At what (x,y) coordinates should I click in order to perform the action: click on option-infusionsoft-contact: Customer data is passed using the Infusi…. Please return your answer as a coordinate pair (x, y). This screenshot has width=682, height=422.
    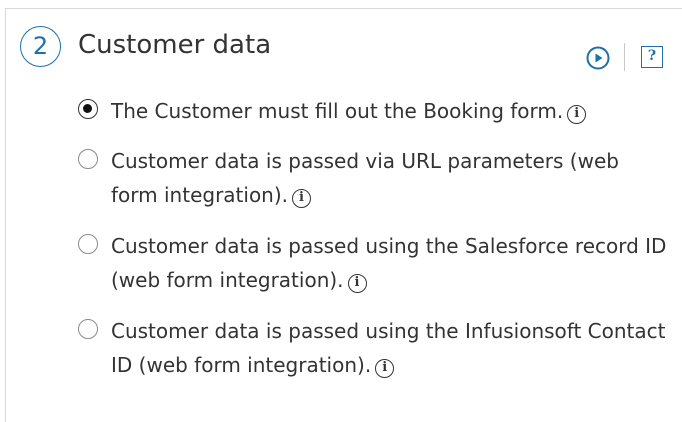
    Looking at the image, I should click on (376, 348).